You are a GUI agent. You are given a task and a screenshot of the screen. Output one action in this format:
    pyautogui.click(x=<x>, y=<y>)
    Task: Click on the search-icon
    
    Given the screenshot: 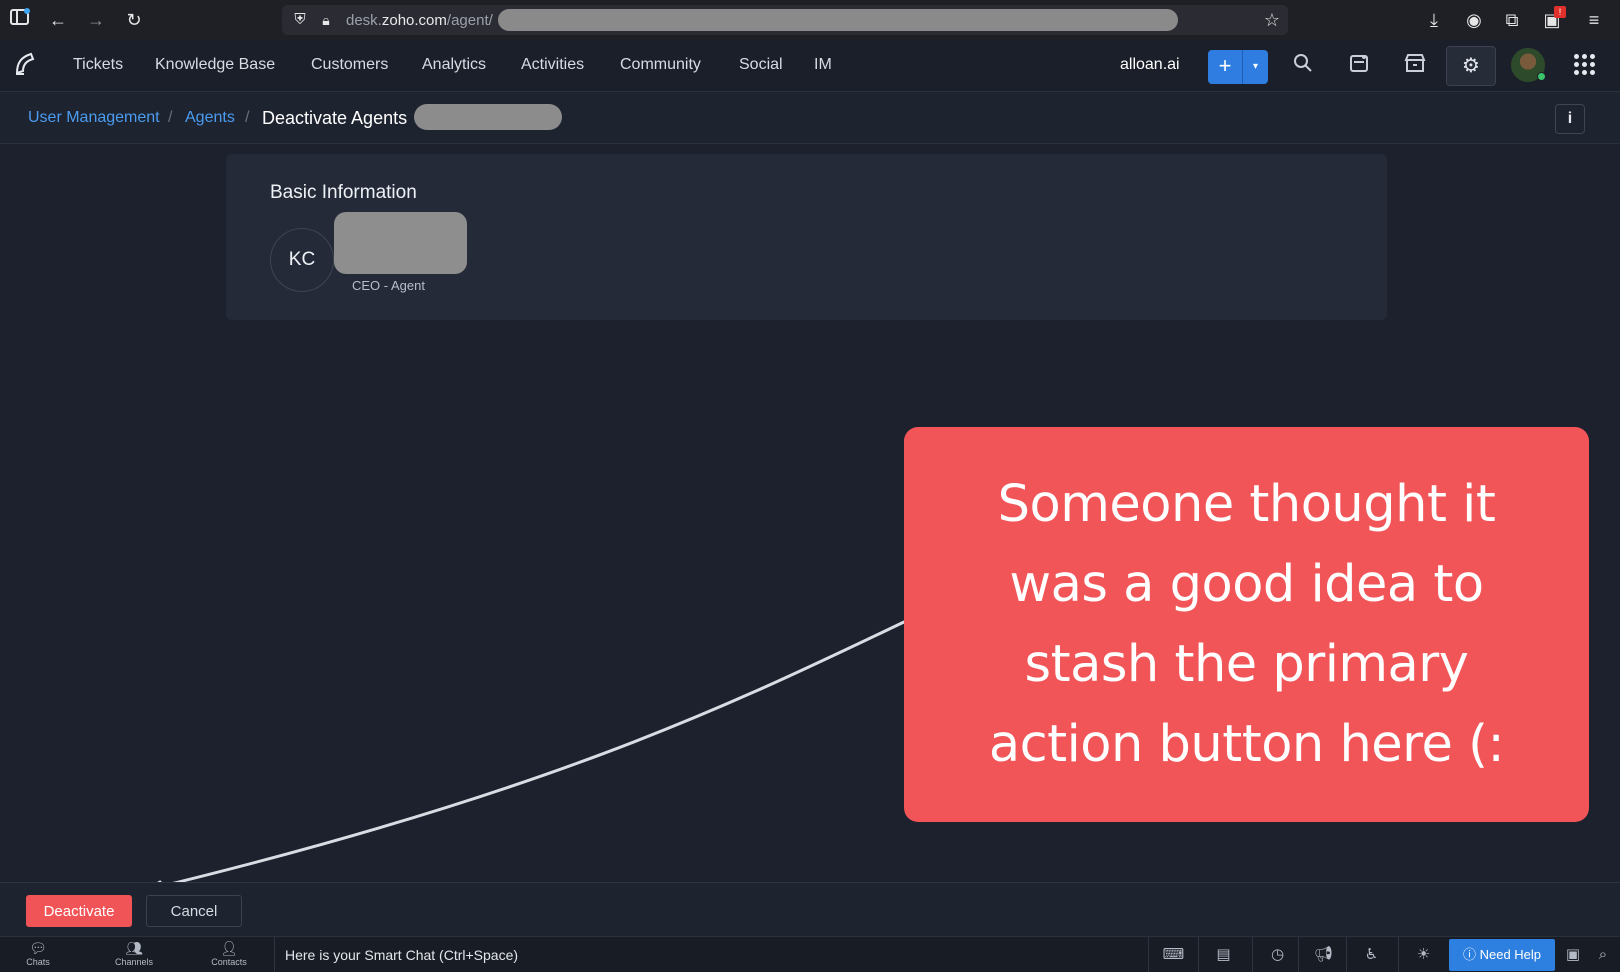 What is the action you would take?
    pyautogui.click(x=1303, y=67)
    